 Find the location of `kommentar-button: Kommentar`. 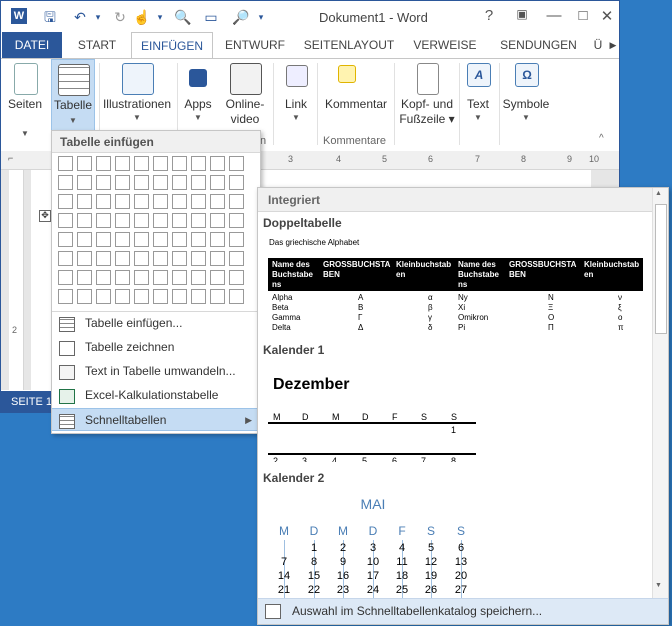

kommentar-button: Kommentar is located at coordinates (356, 102).